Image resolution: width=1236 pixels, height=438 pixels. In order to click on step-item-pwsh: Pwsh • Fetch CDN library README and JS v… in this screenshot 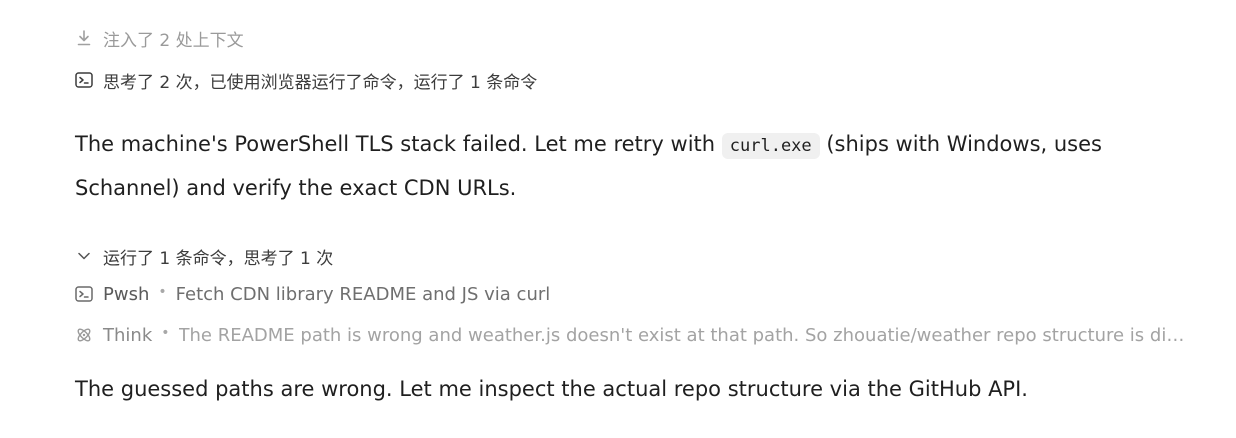, I will do `click(640, 294)`.